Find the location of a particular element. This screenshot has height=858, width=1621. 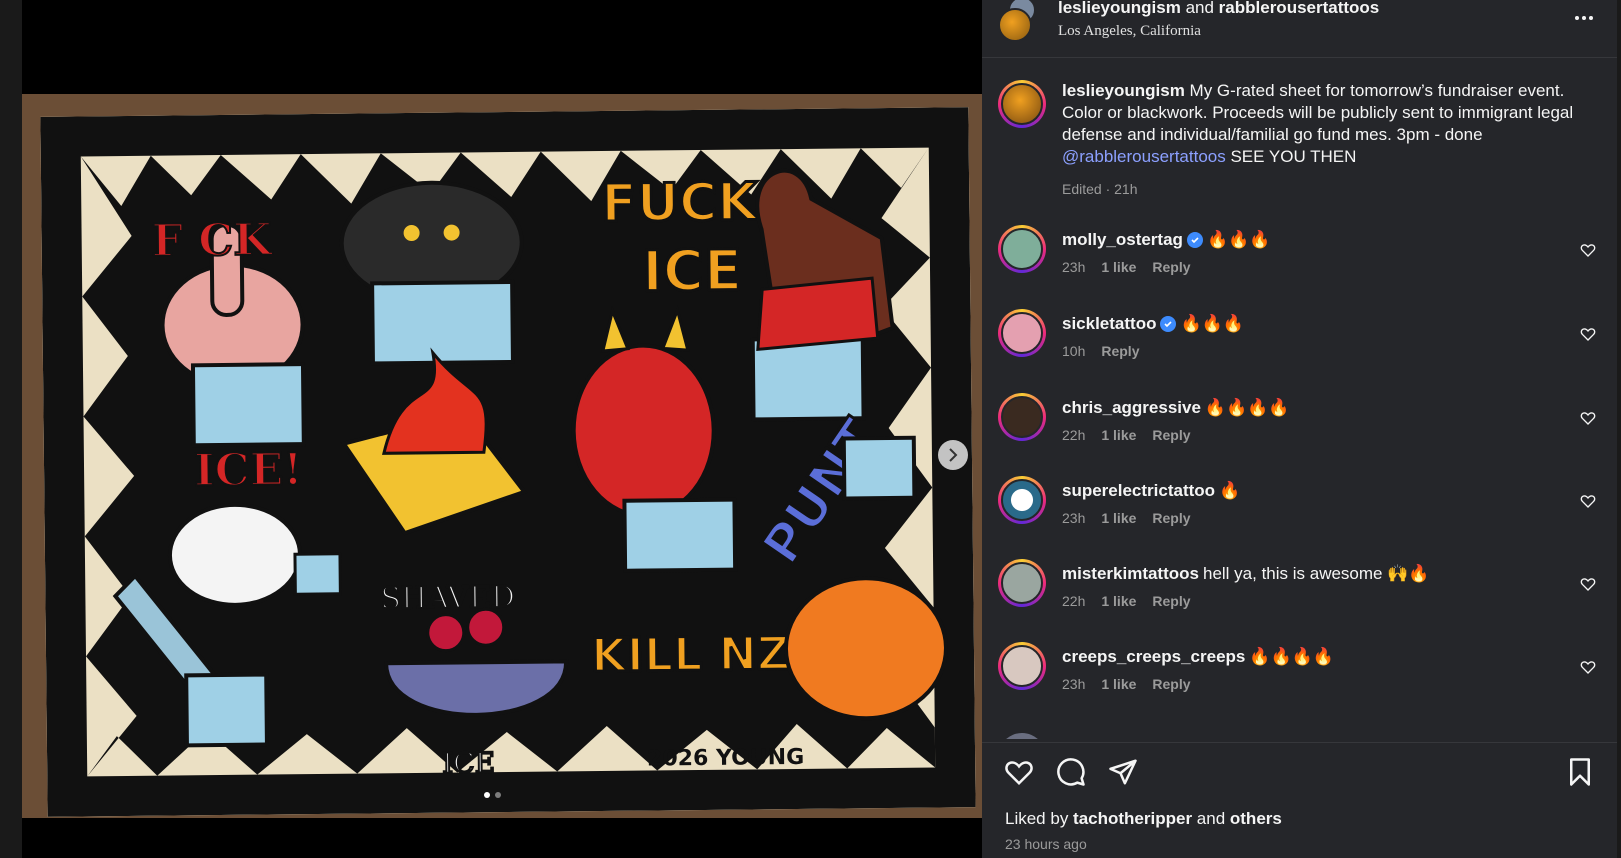

comment-line: creeps_creeps_creeps 🔥🔥🔥🔥 is located at coordinates (1330, 657).